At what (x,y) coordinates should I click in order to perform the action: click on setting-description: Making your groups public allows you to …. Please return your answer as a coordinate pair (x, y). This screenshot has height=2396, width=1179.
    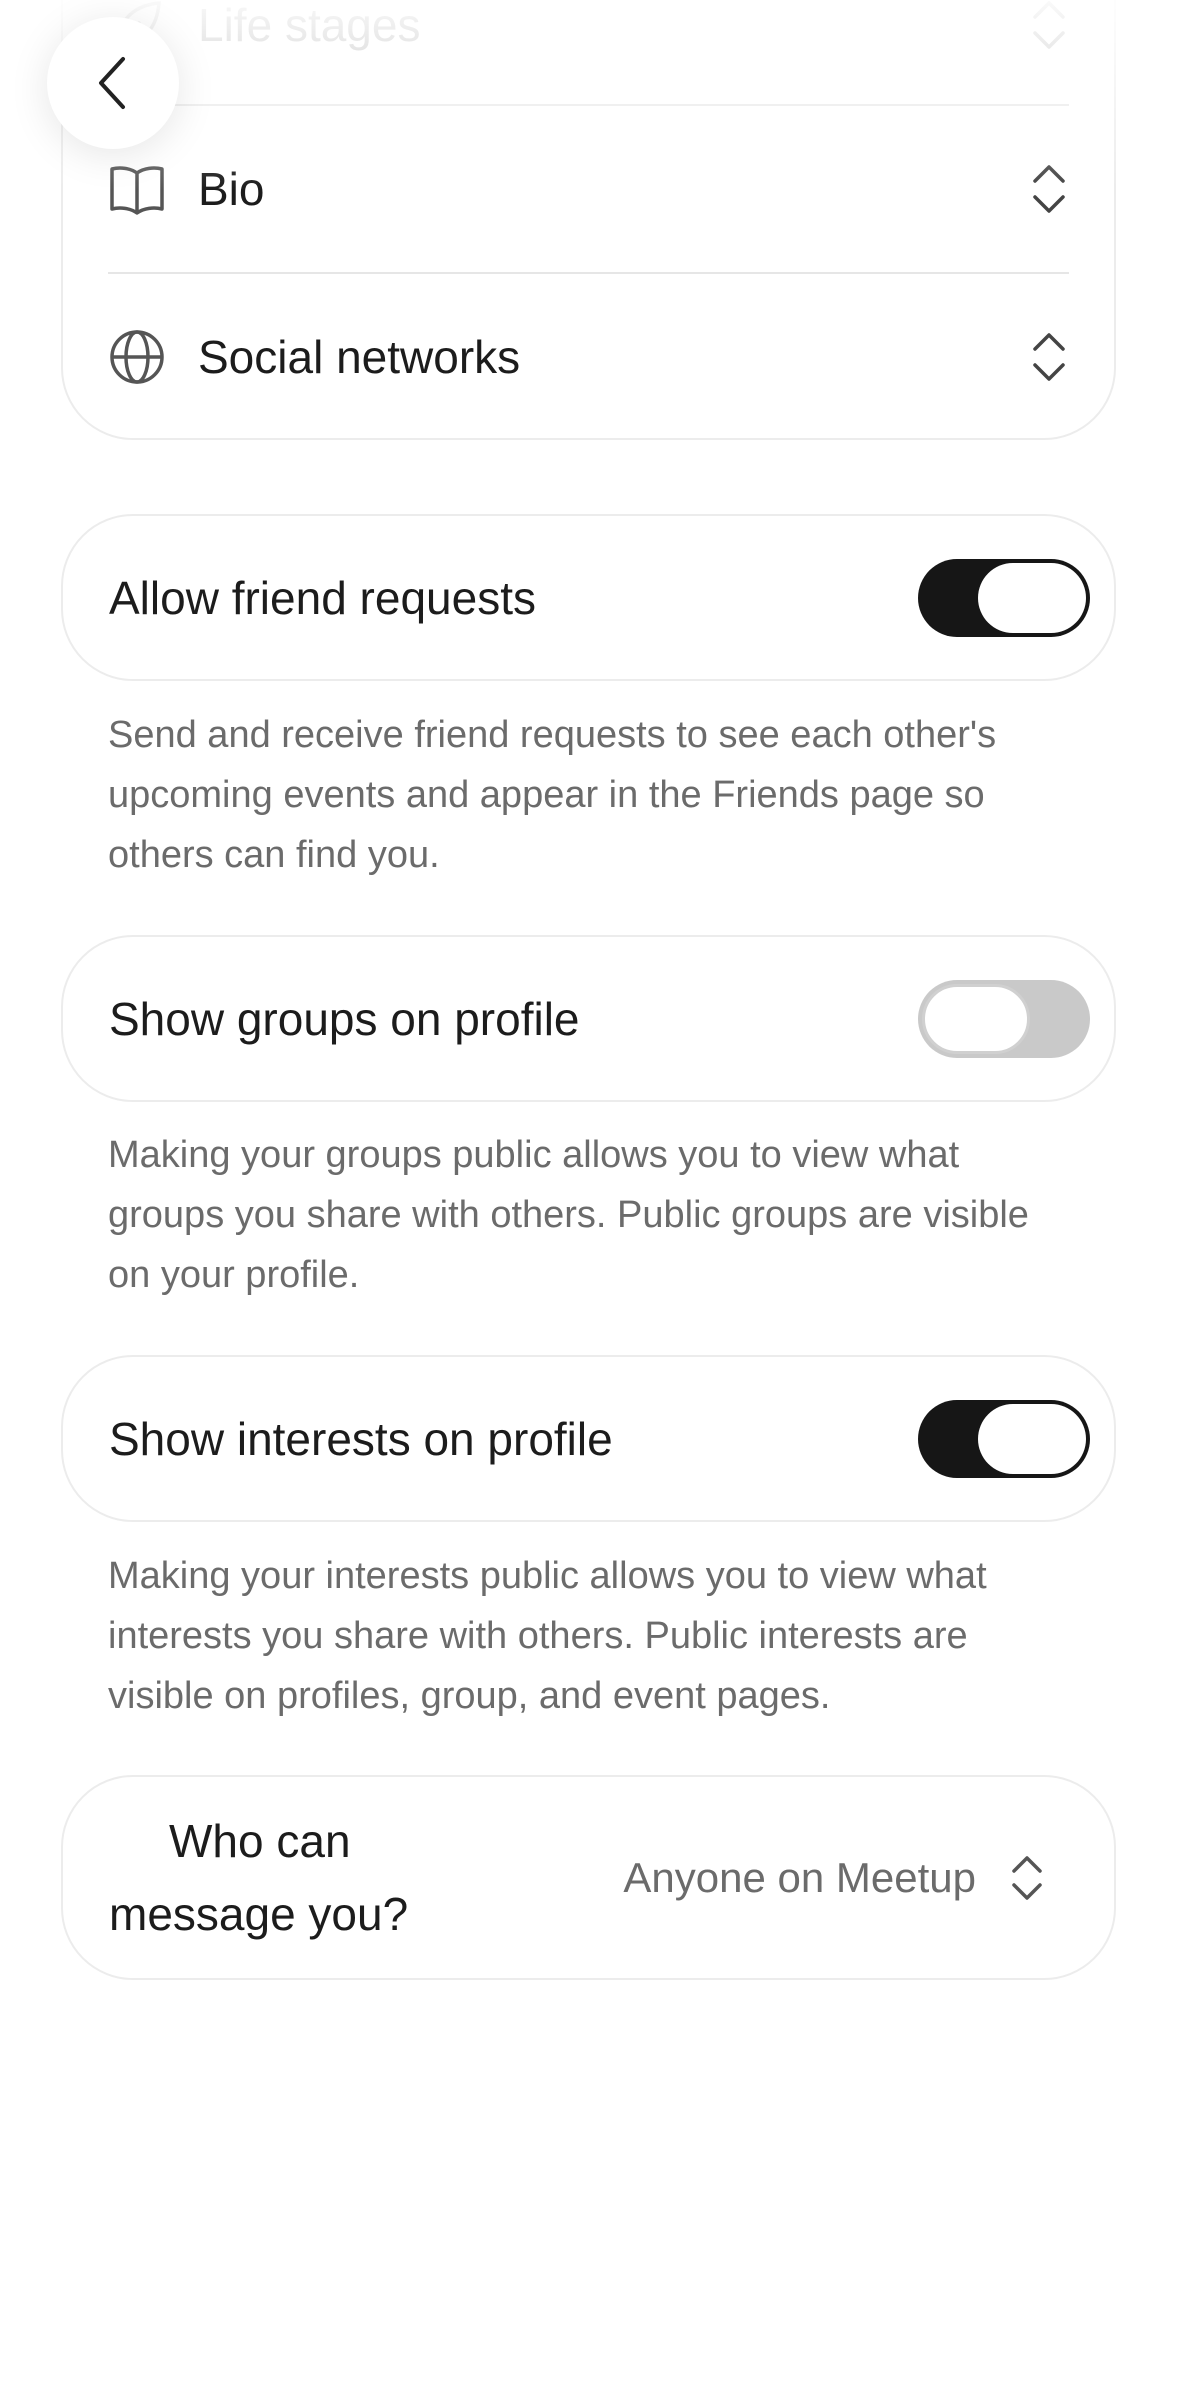
    Looking at the image, I should click on (568, 1215).